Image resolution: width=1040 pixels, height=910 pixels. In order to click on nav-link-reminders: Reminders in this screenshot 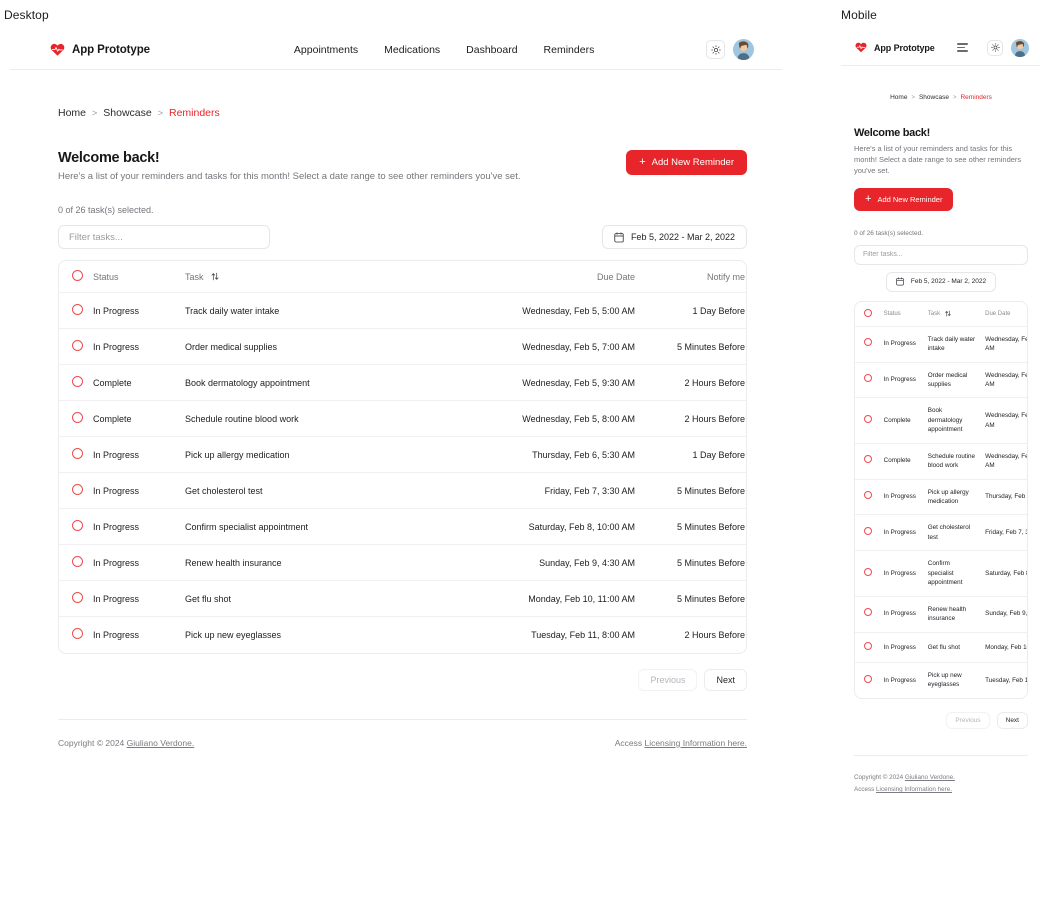, I will do `click(569, 50)`.